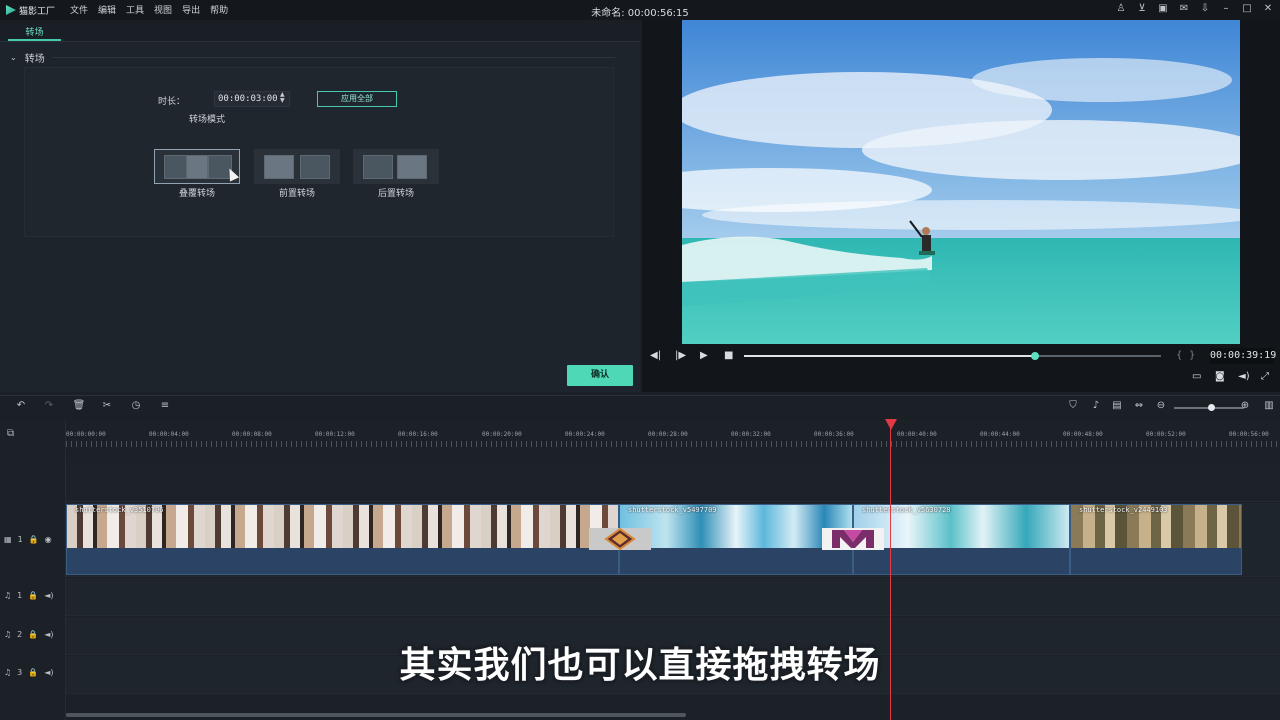 Image resolution: width=1280 pixels, height=720 pixels. What do you see at coordinates (1156, 539) in the screenshot?
I see `video-clip: shutterstock_v2449103` at bounding box center [1156, 539].